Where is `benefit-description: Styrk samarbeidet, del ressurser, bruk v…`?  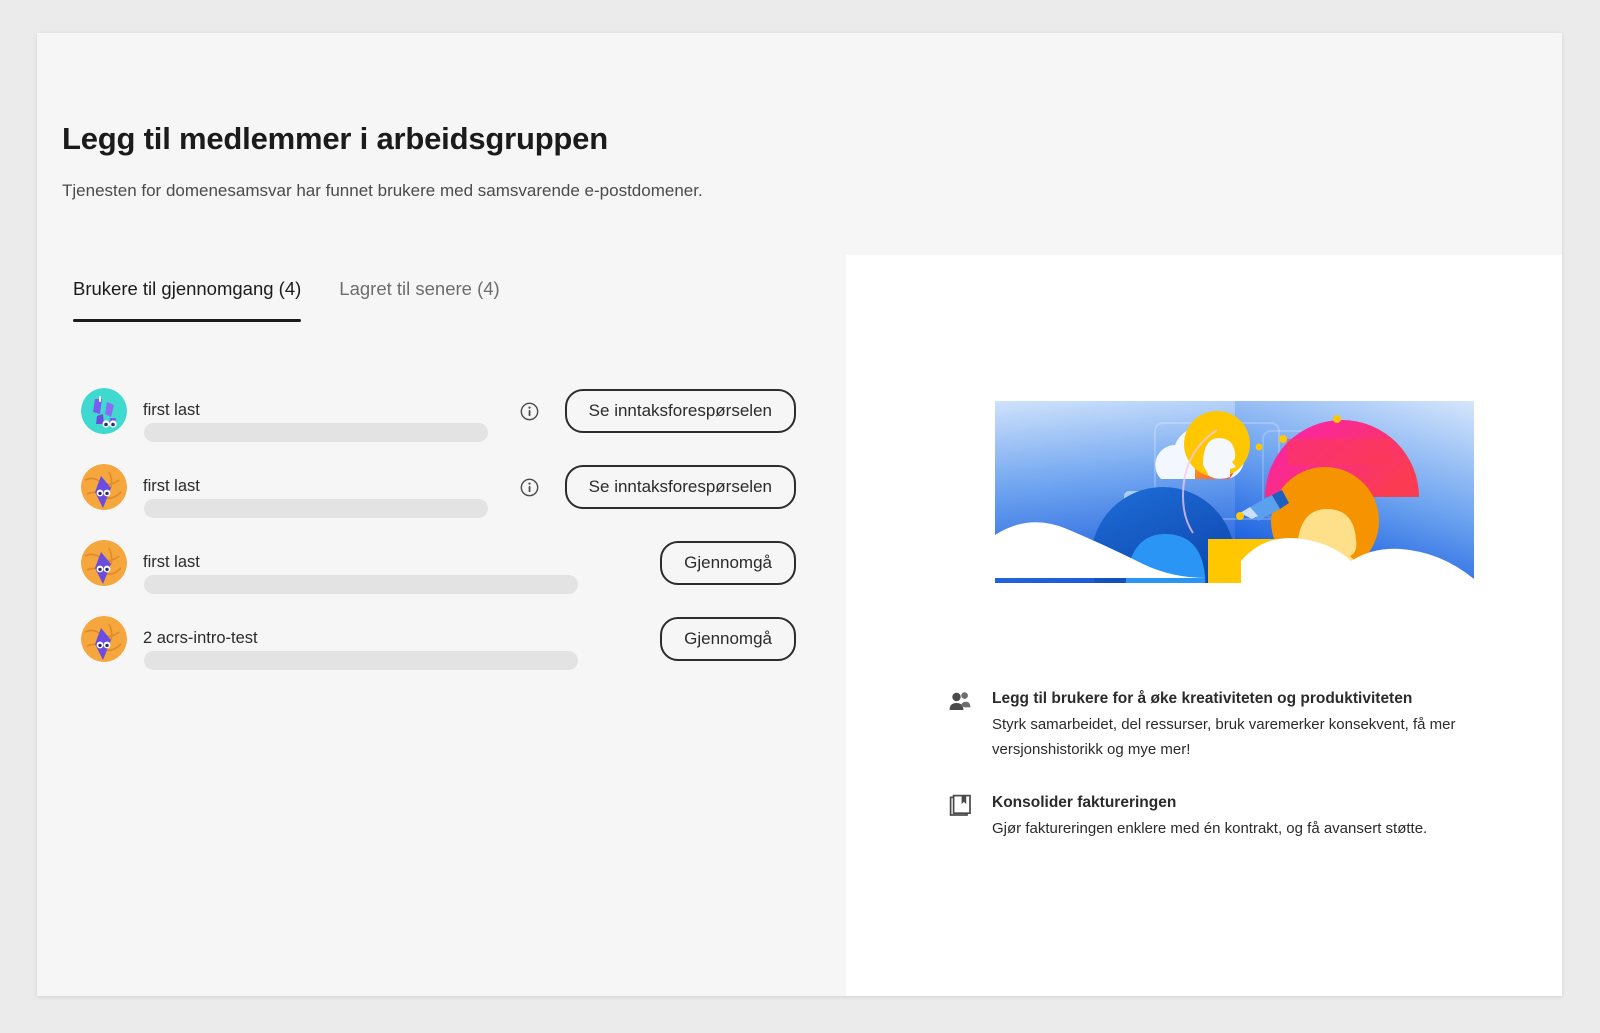 benefit-description: Styrk samarbeidet, del ressurser, bruk v… is located at coordinates (1224, 737).